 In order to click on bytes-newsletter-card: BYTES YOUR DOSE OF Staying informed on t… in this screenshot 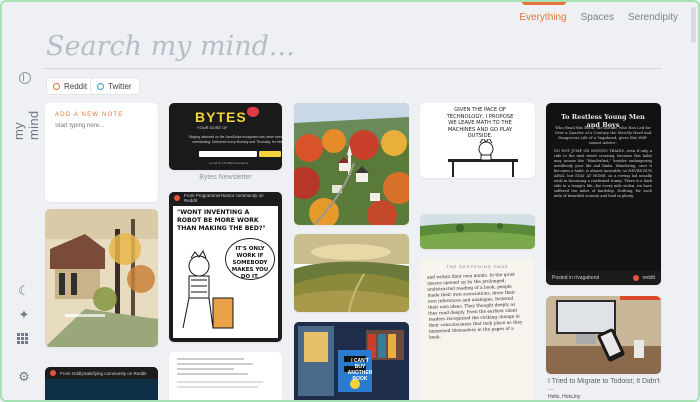, I will do `click(225, 136)`.